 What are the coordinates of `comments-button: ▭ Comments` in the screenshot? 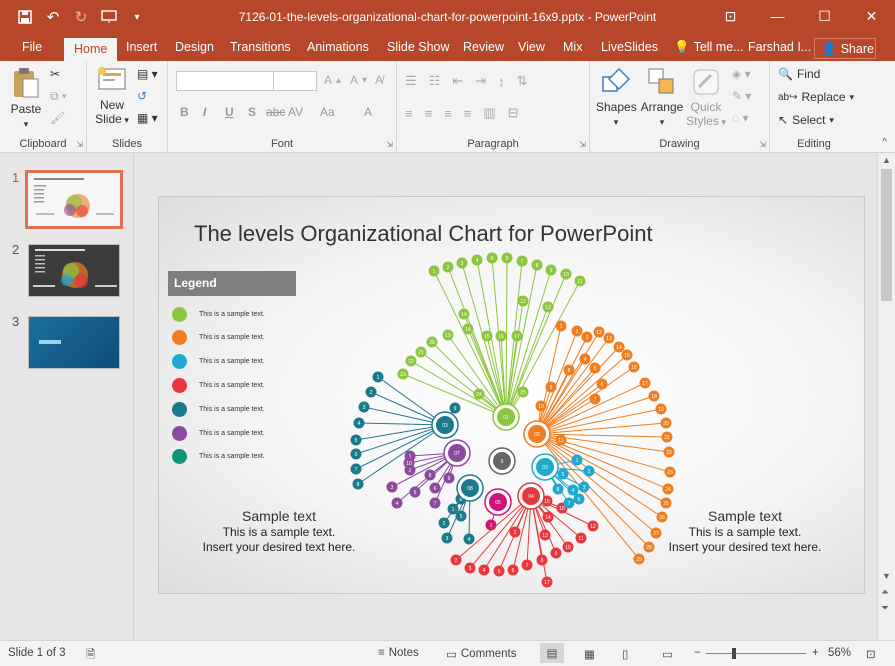 It's located at (481, 654).